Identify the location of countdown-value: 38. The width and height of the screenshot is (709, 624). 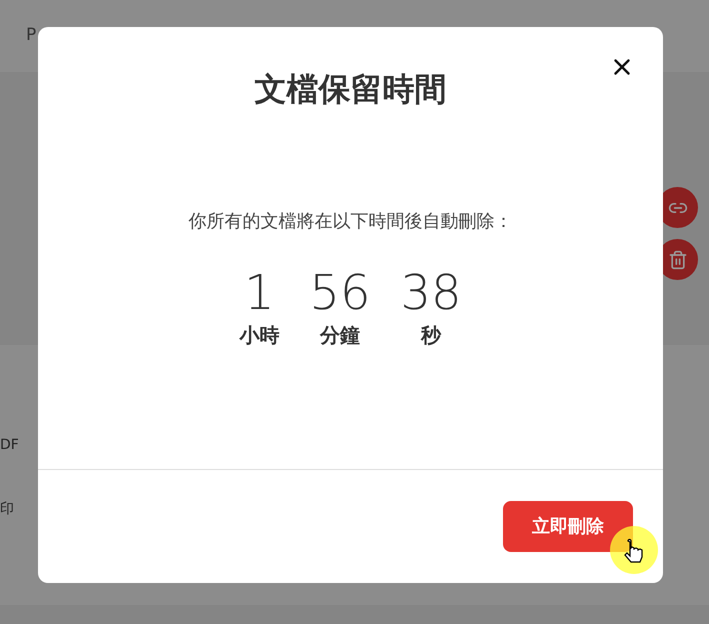
(431, 293).